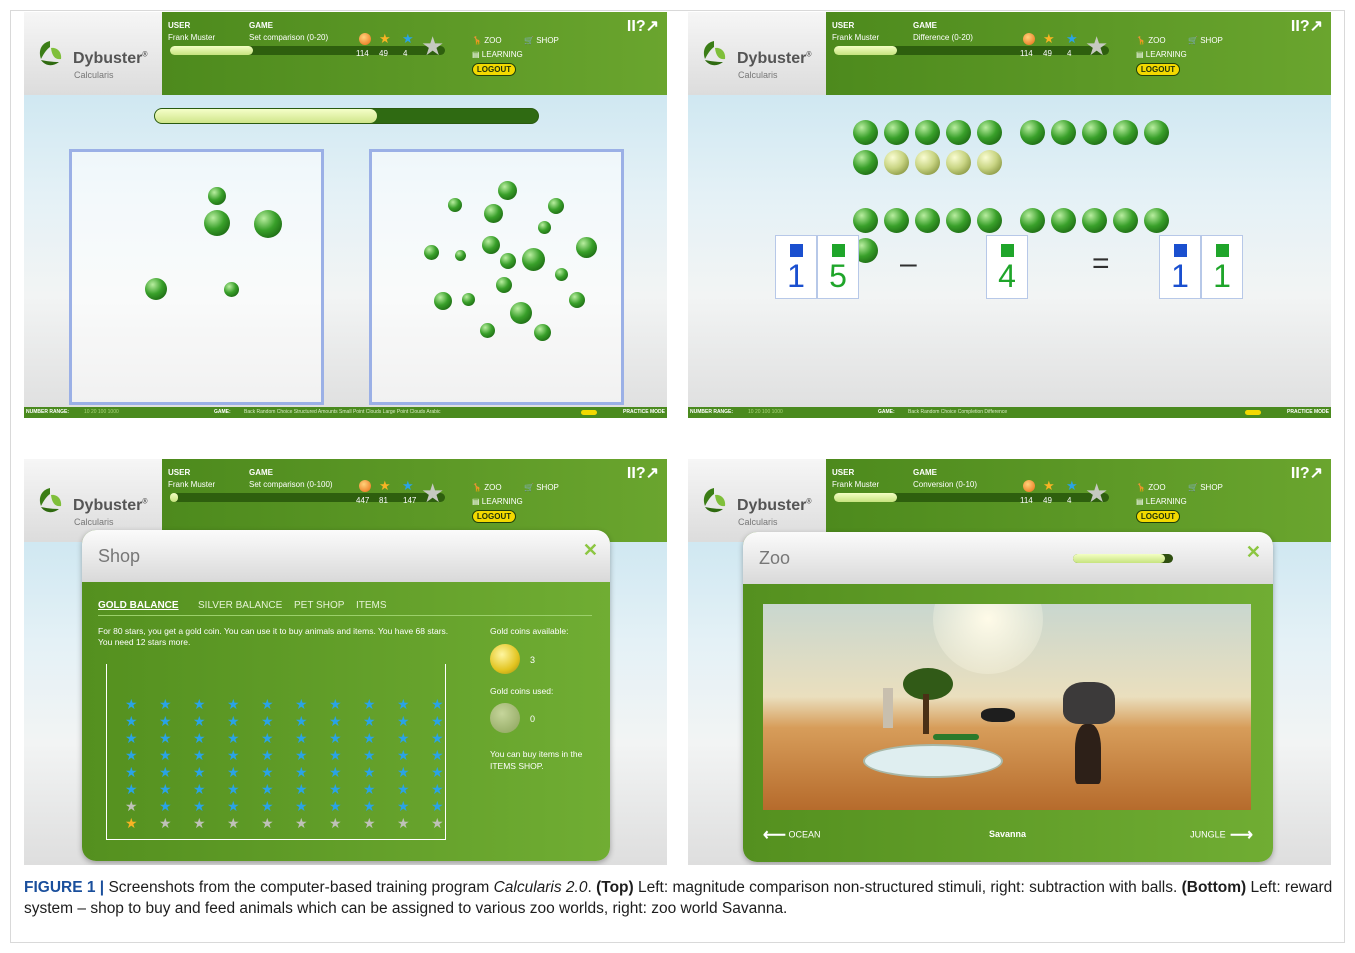  I want to click on gold-used-value: 0, so click(533, 719).